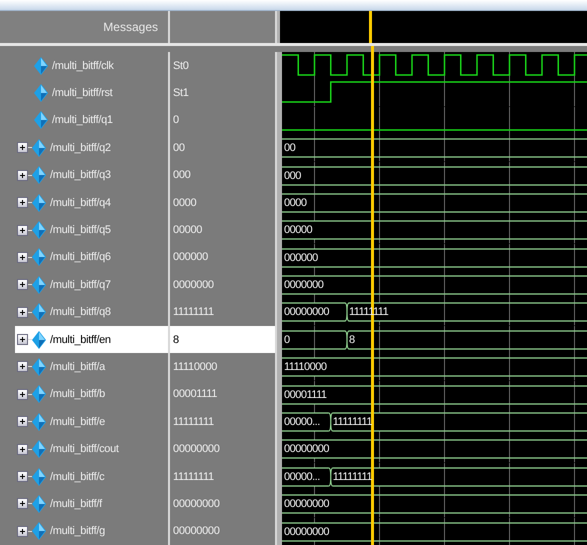 Image resolution: width=587 pixels, height=545 pixels. What do you see at coordinates (92, 340) in the screenshot?
I see `signal-name-cell: /multi_bitff/en` at bounding box center [92, 340].